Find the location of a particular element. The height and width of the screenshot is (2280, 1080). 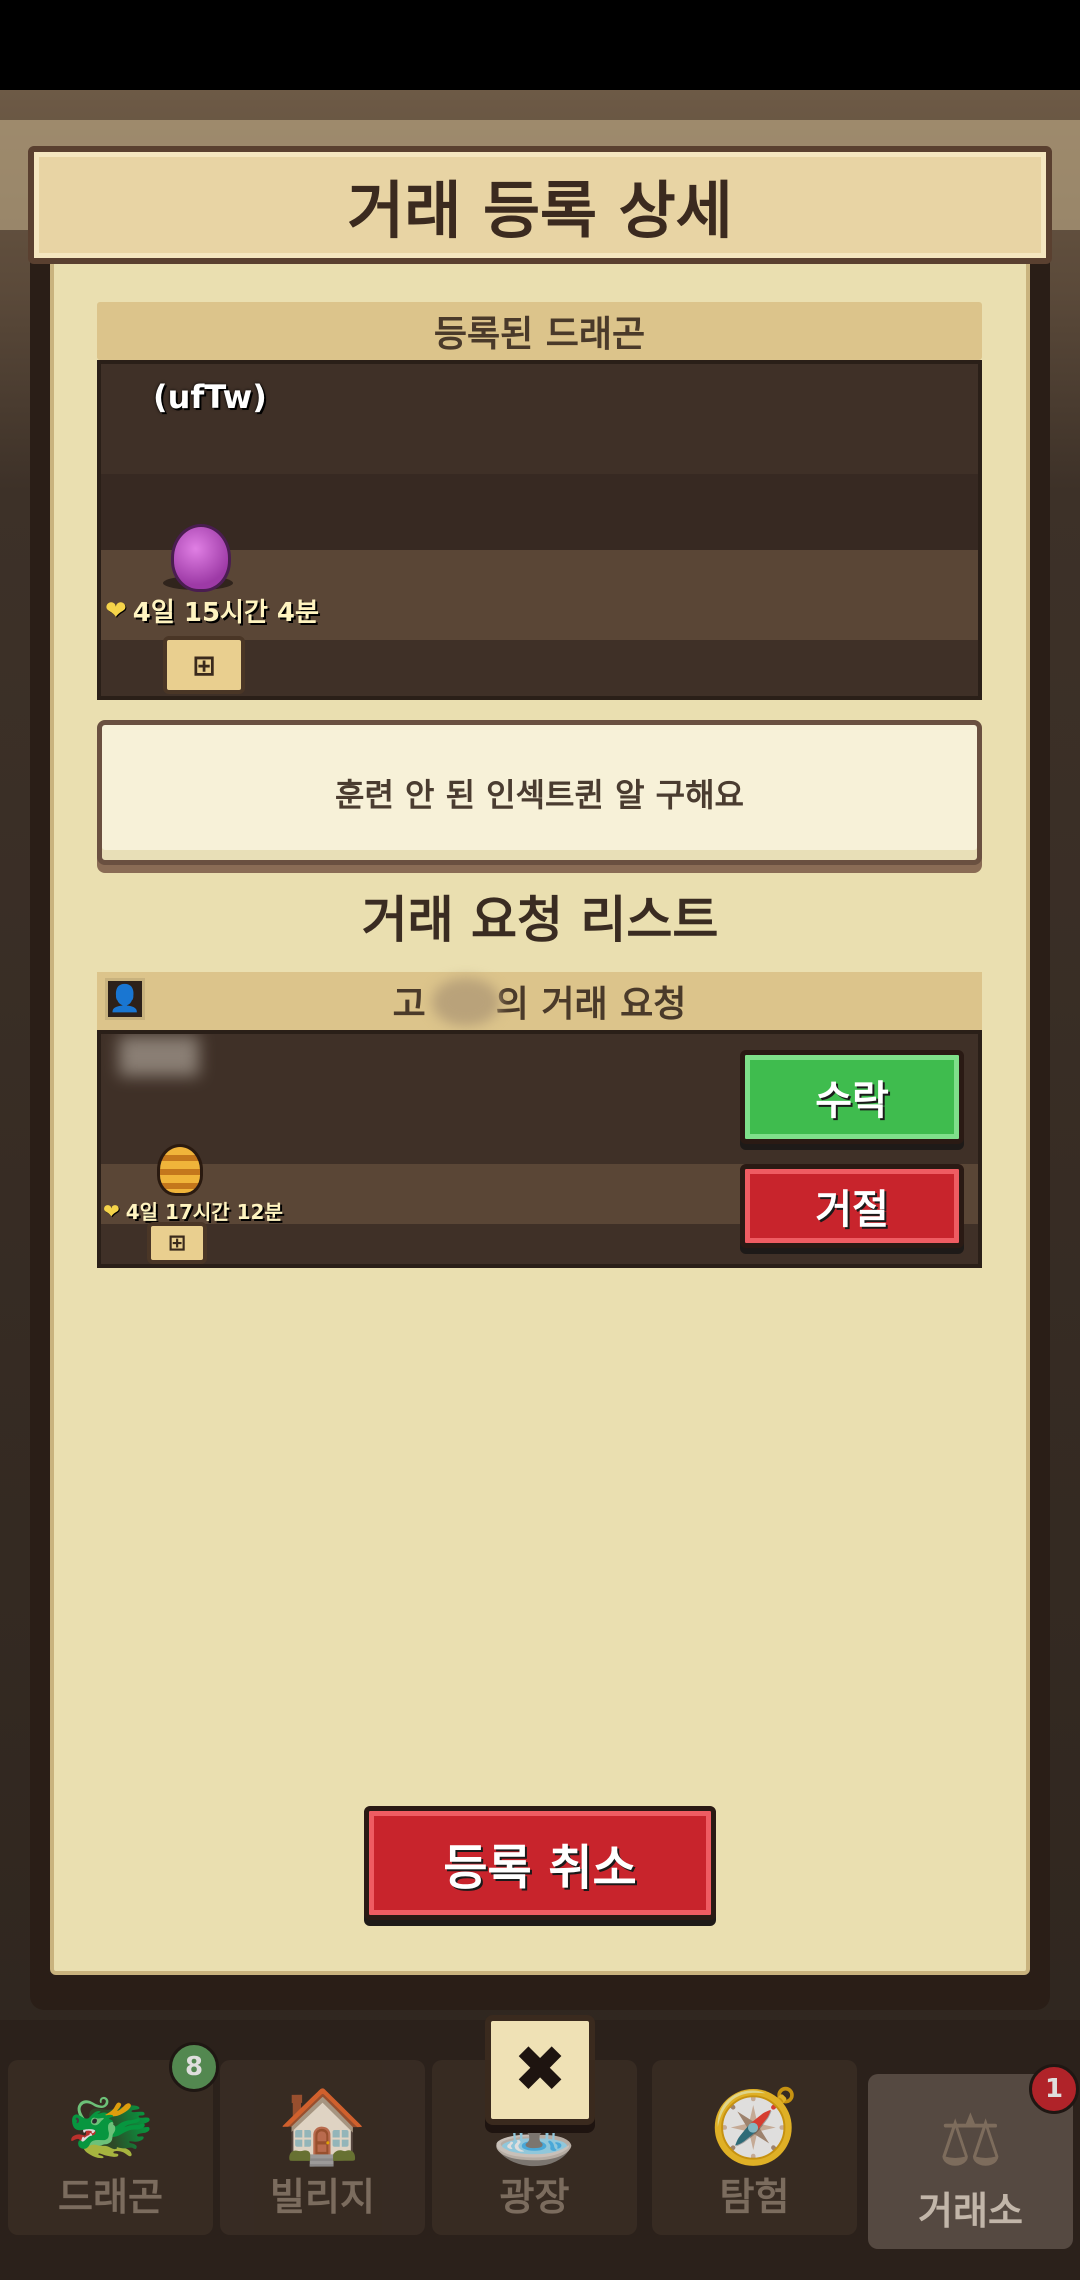

registered-dragon-header: 등록된 드래곤 is located at coordinates (539, 331).